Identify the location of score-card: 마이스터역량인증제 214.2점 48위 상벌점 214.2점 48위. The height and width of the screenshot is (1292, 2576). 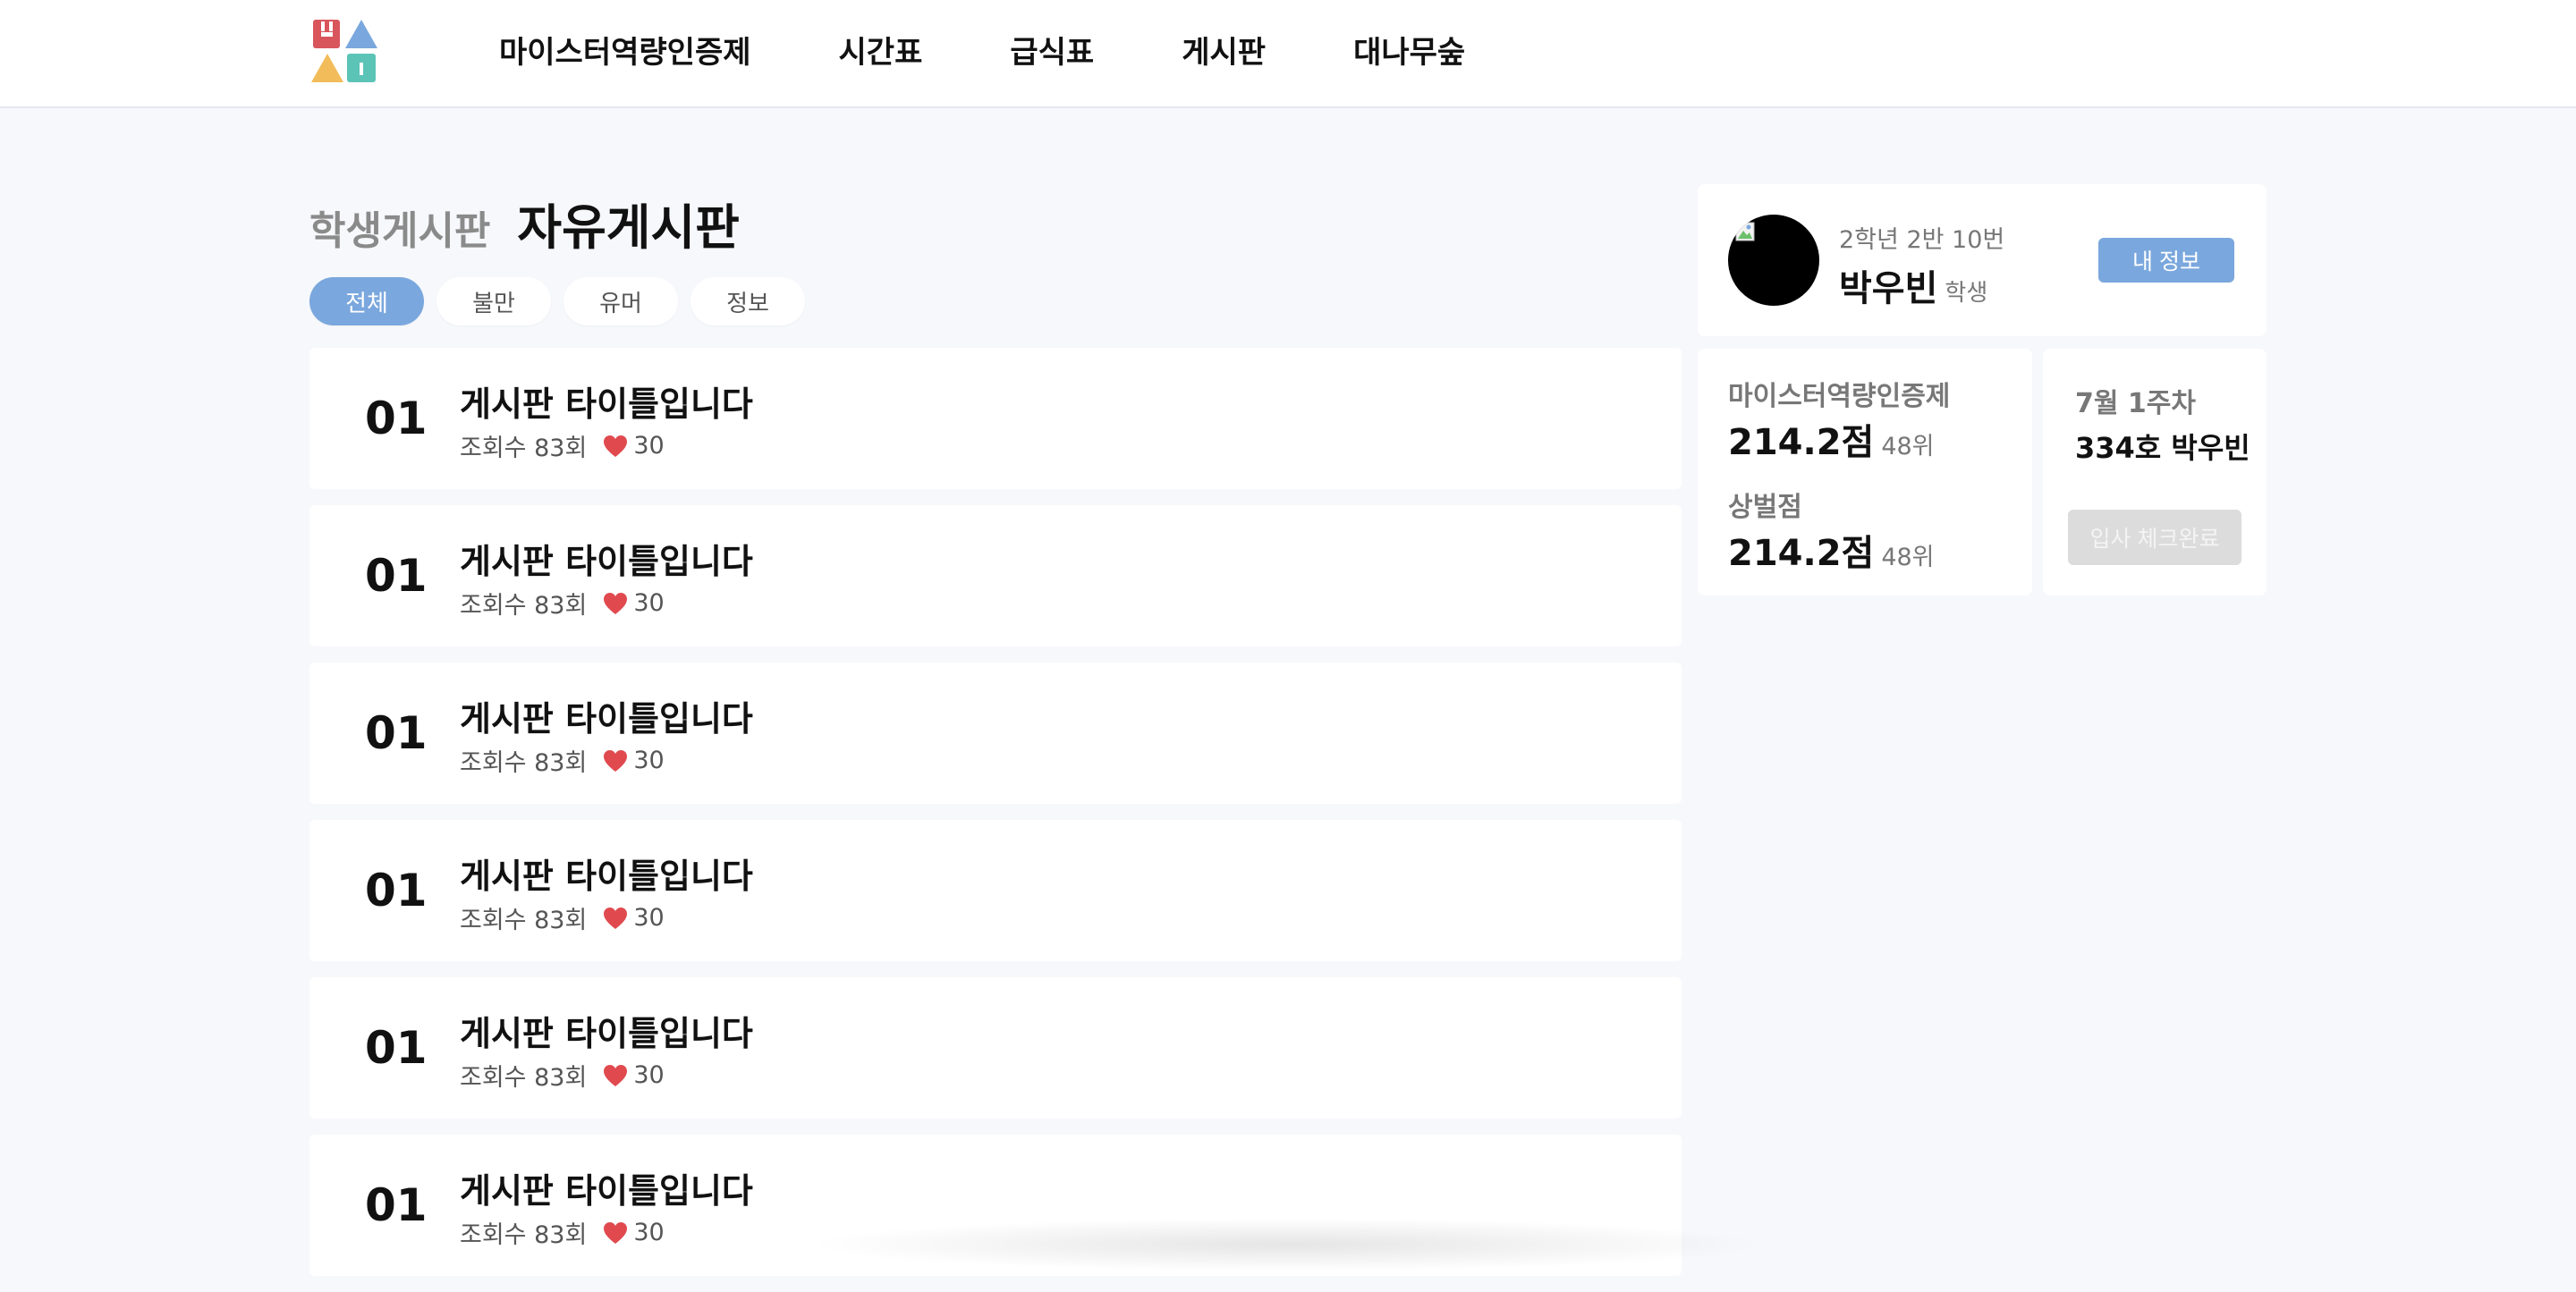
(1865, 472).